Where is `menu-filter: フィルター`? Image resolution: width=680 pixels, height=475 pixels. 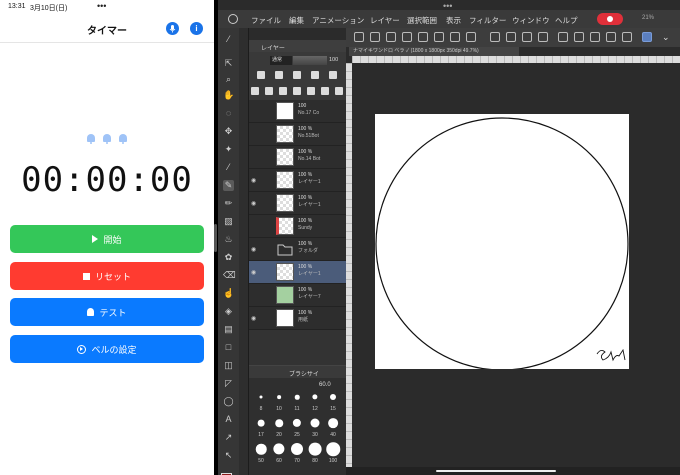 menu-filter: フィルター is located at coordinates (487, 20).